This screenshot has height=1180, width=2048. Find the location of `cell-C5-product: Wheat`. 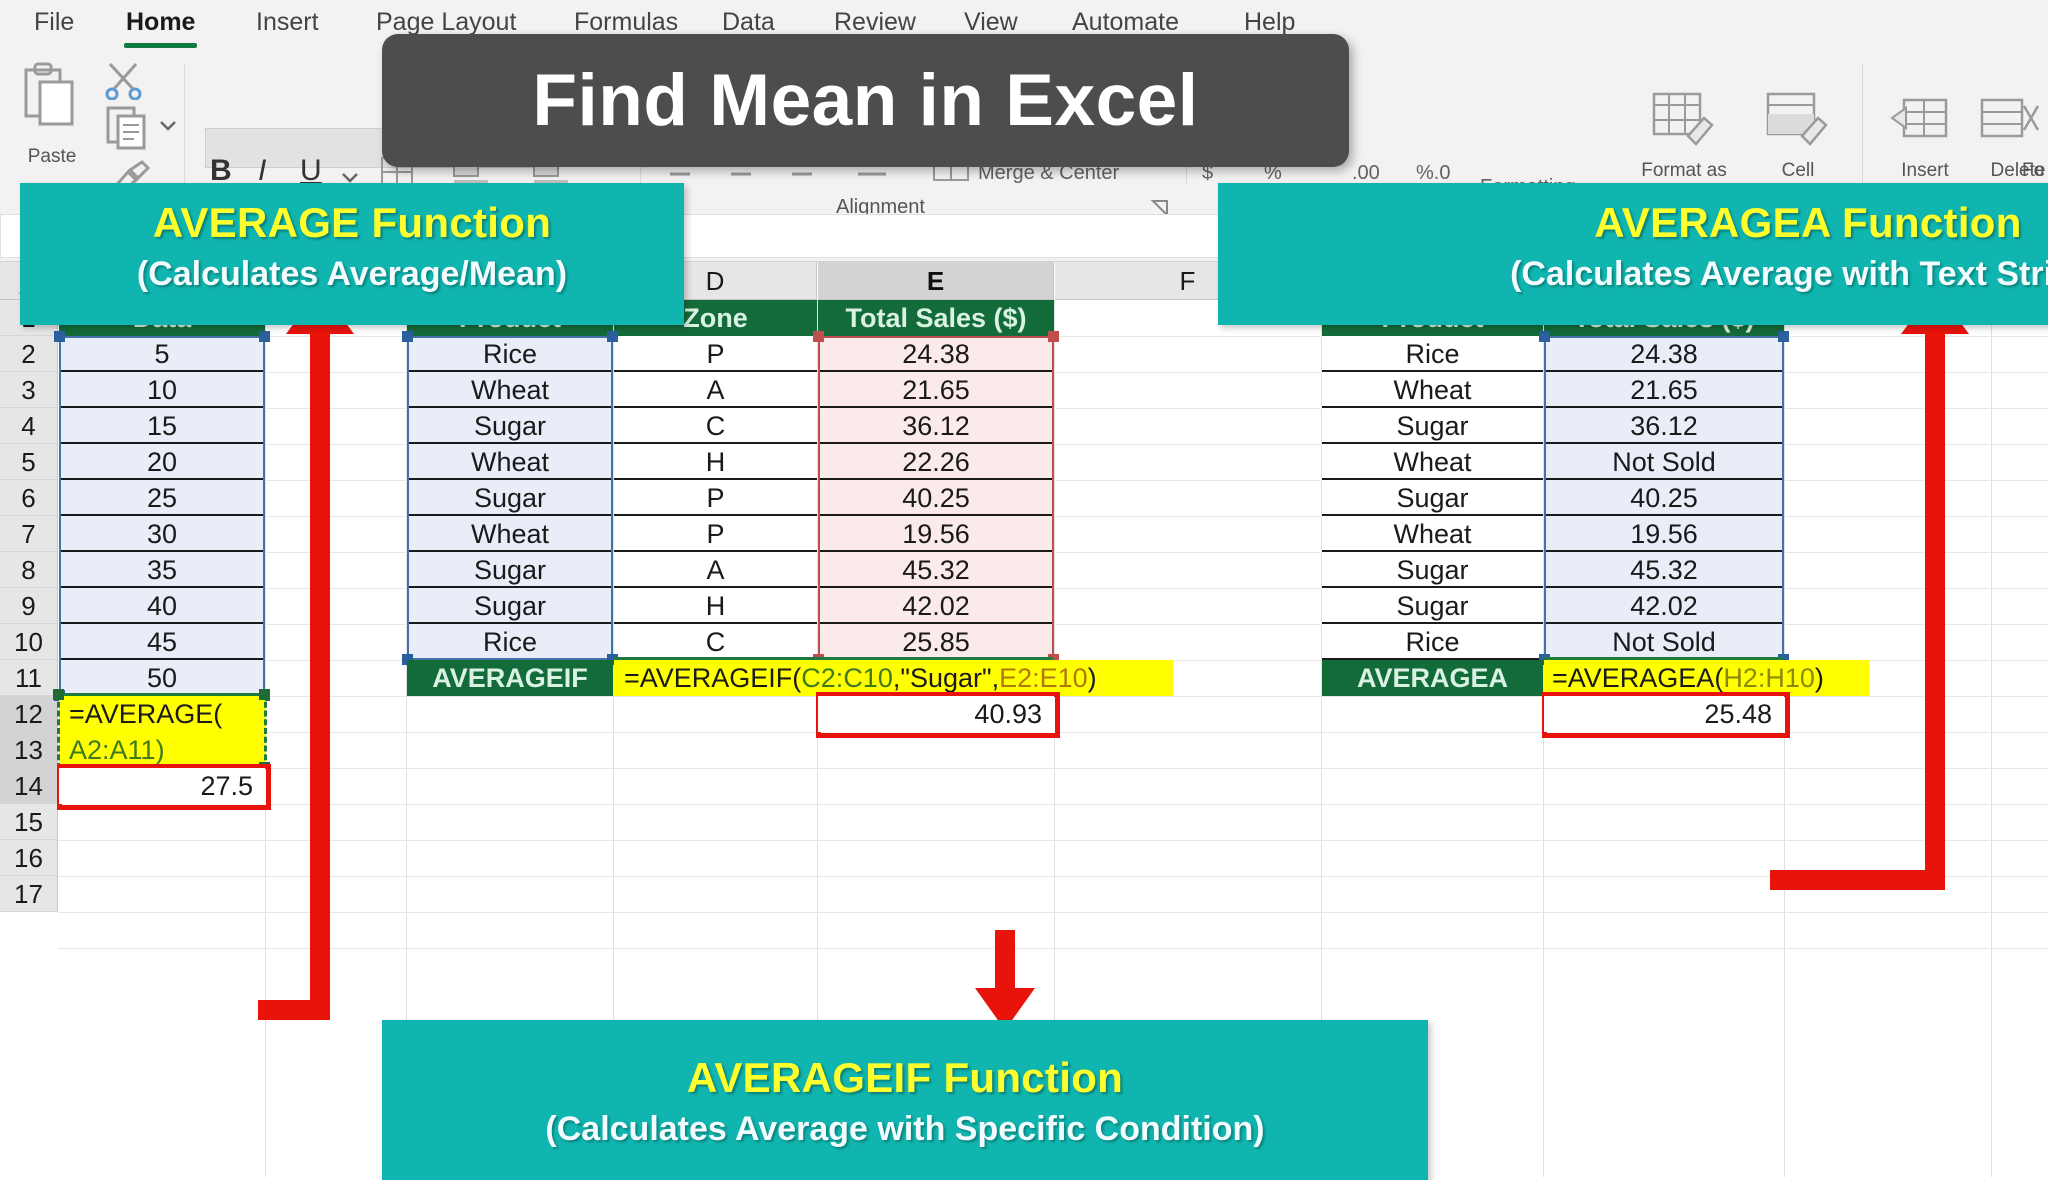

cell-C5-product: Wheat is located at coordinates (510, 462).